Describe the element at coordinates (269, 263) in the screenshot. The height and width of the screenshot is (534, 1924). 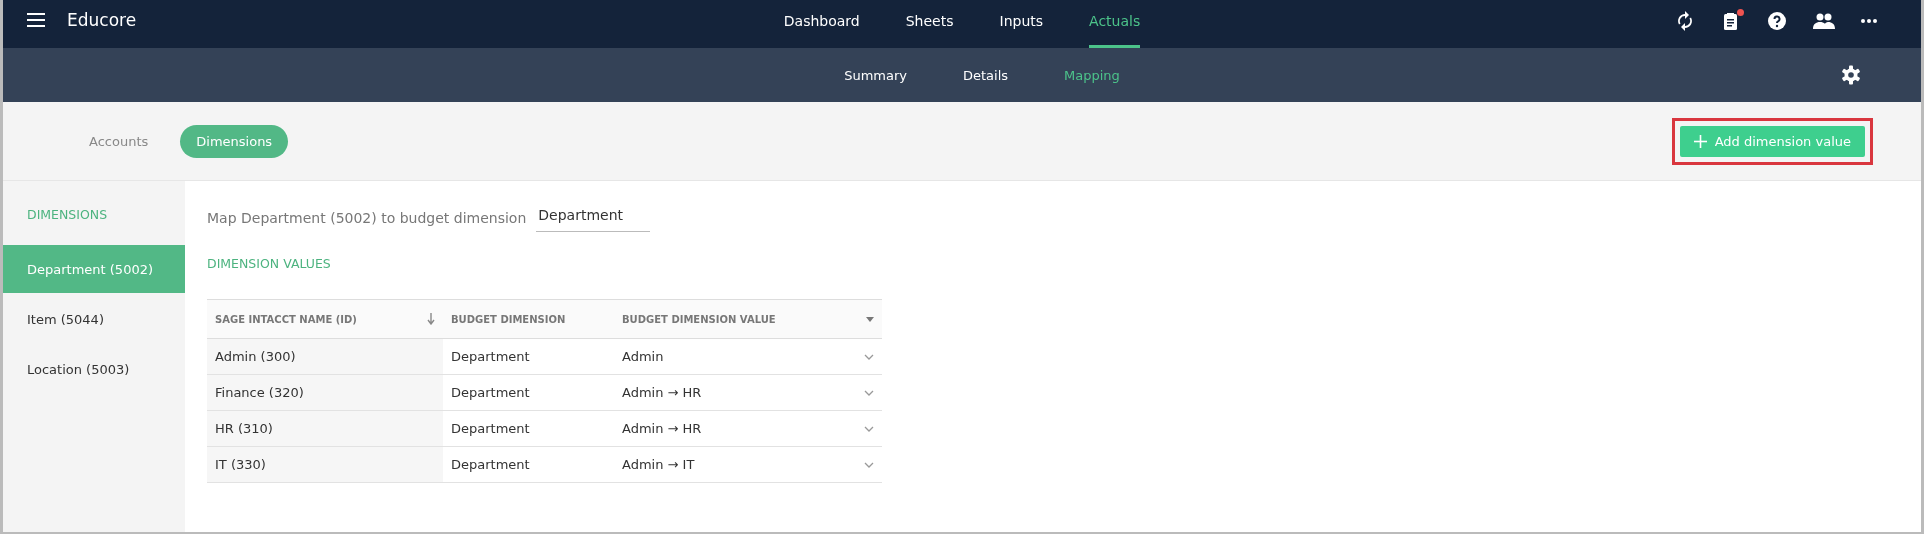
I see `section-heading: DIMENSION VALUES` at that location.